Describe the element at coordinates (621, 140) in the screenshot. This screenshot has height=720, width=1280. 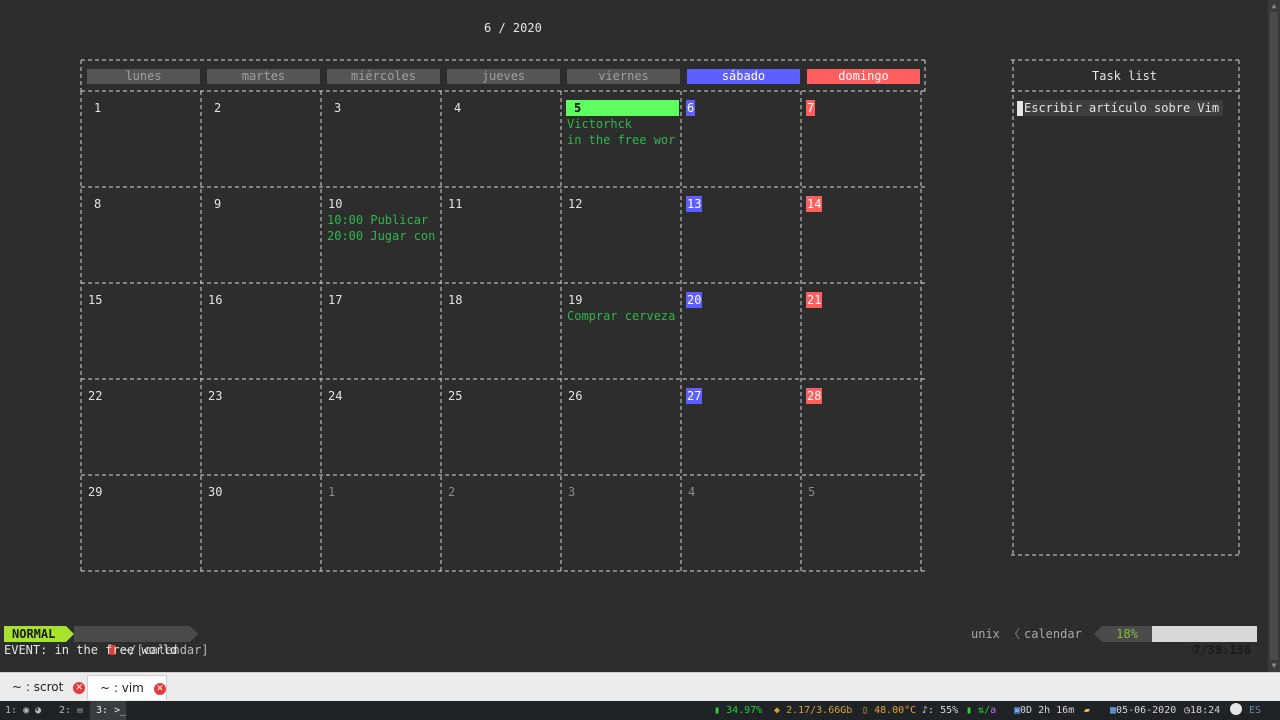
I see `event-day5-2: in the free wor` at that location.